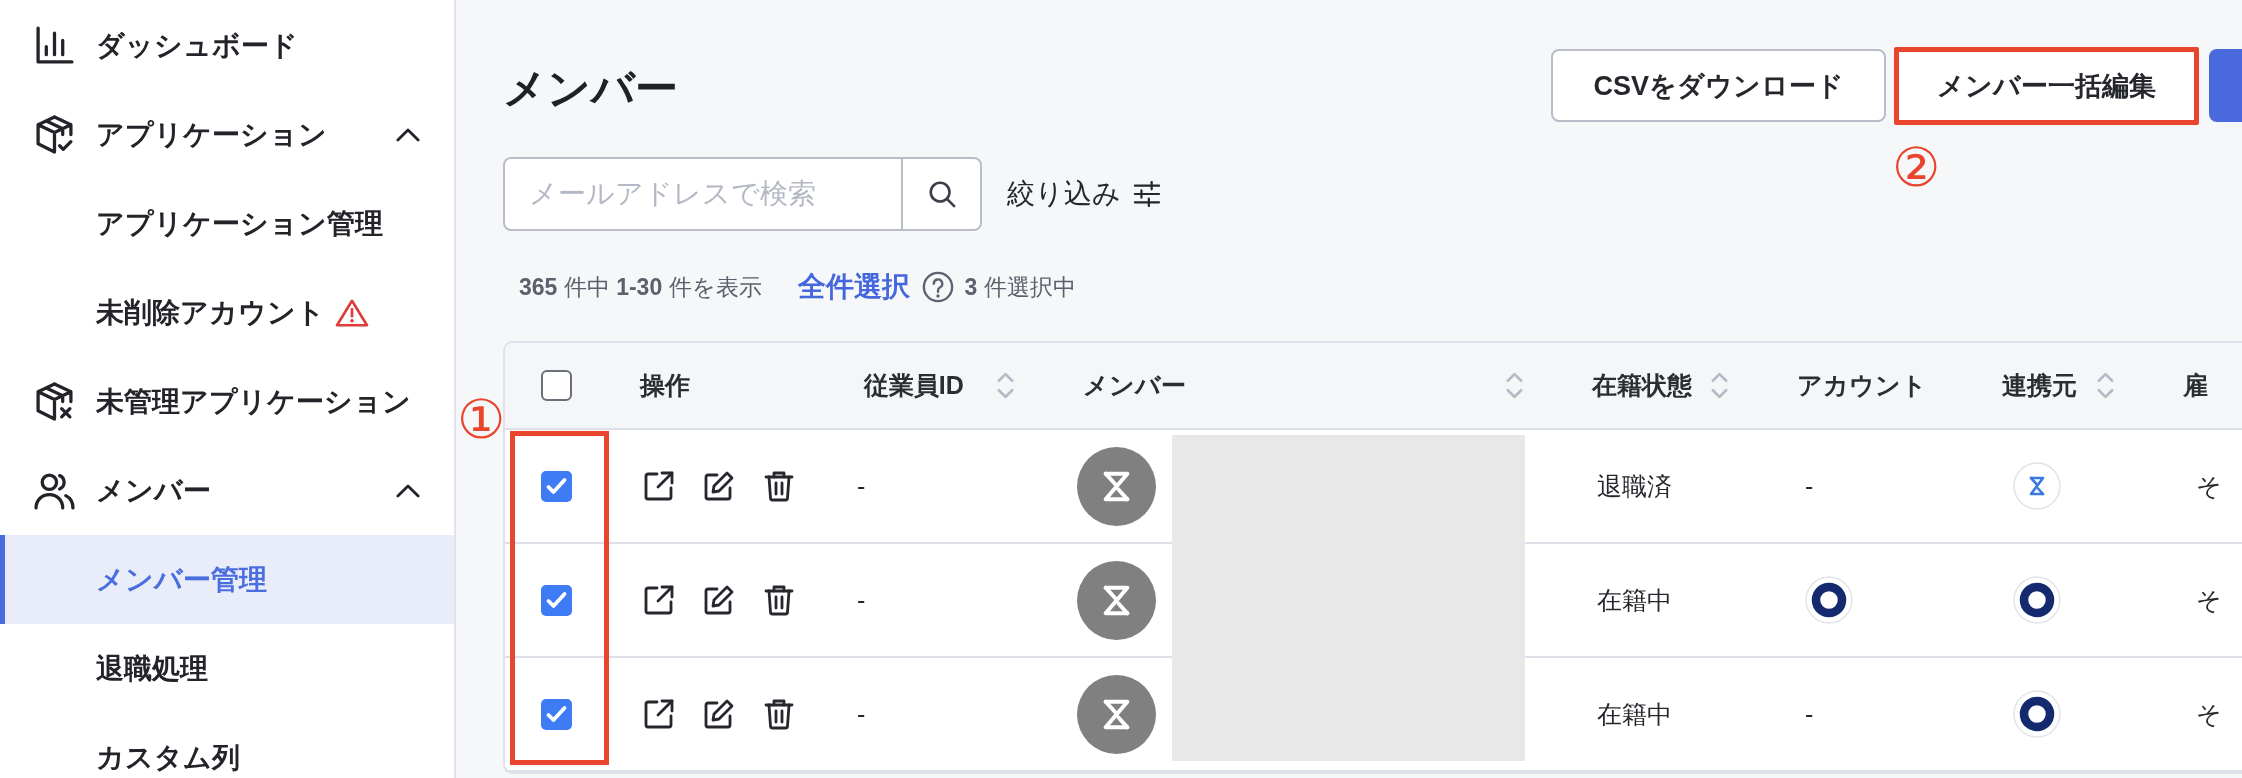  Describe the element at coordinates (2195, 385) in the screenshot. I see `column-header: 雇` at that location.